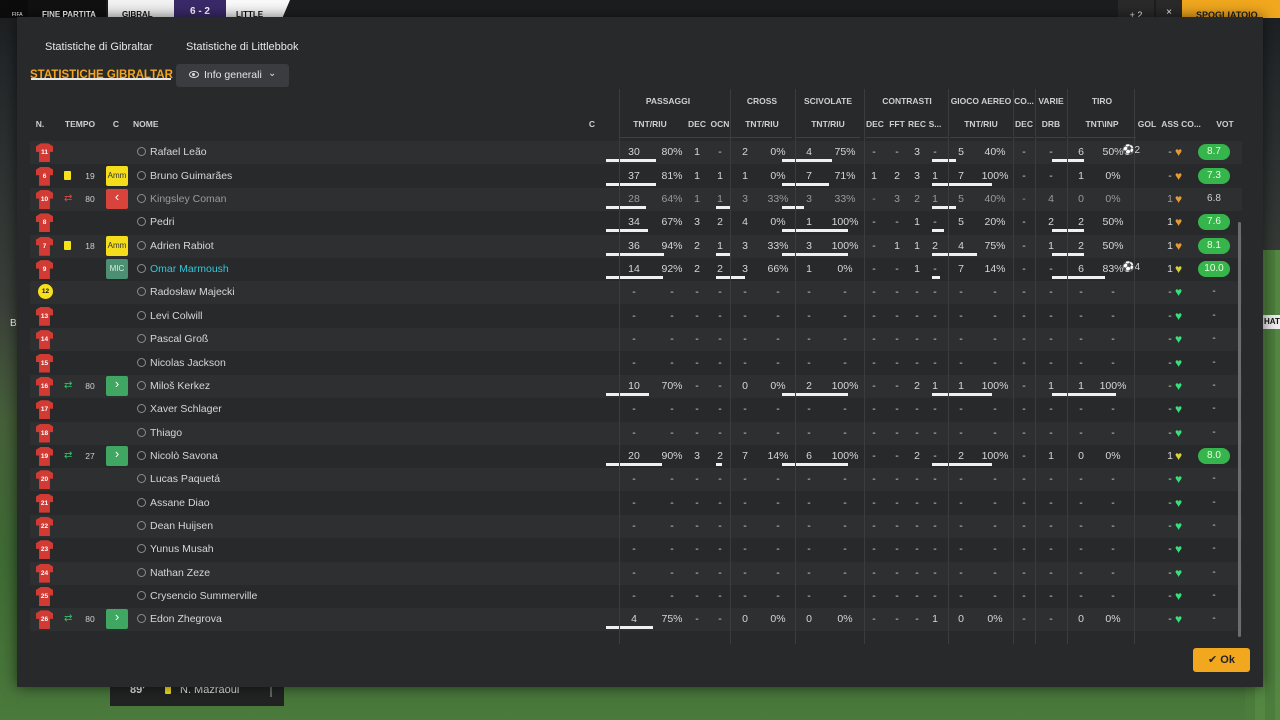 The width and height of the screenshot is (1280, 720). I want to click on table-row: 12 Radosław Majecki - - - - - - - - - - - - - - - - - - - ♥ -, so click(636, 293).